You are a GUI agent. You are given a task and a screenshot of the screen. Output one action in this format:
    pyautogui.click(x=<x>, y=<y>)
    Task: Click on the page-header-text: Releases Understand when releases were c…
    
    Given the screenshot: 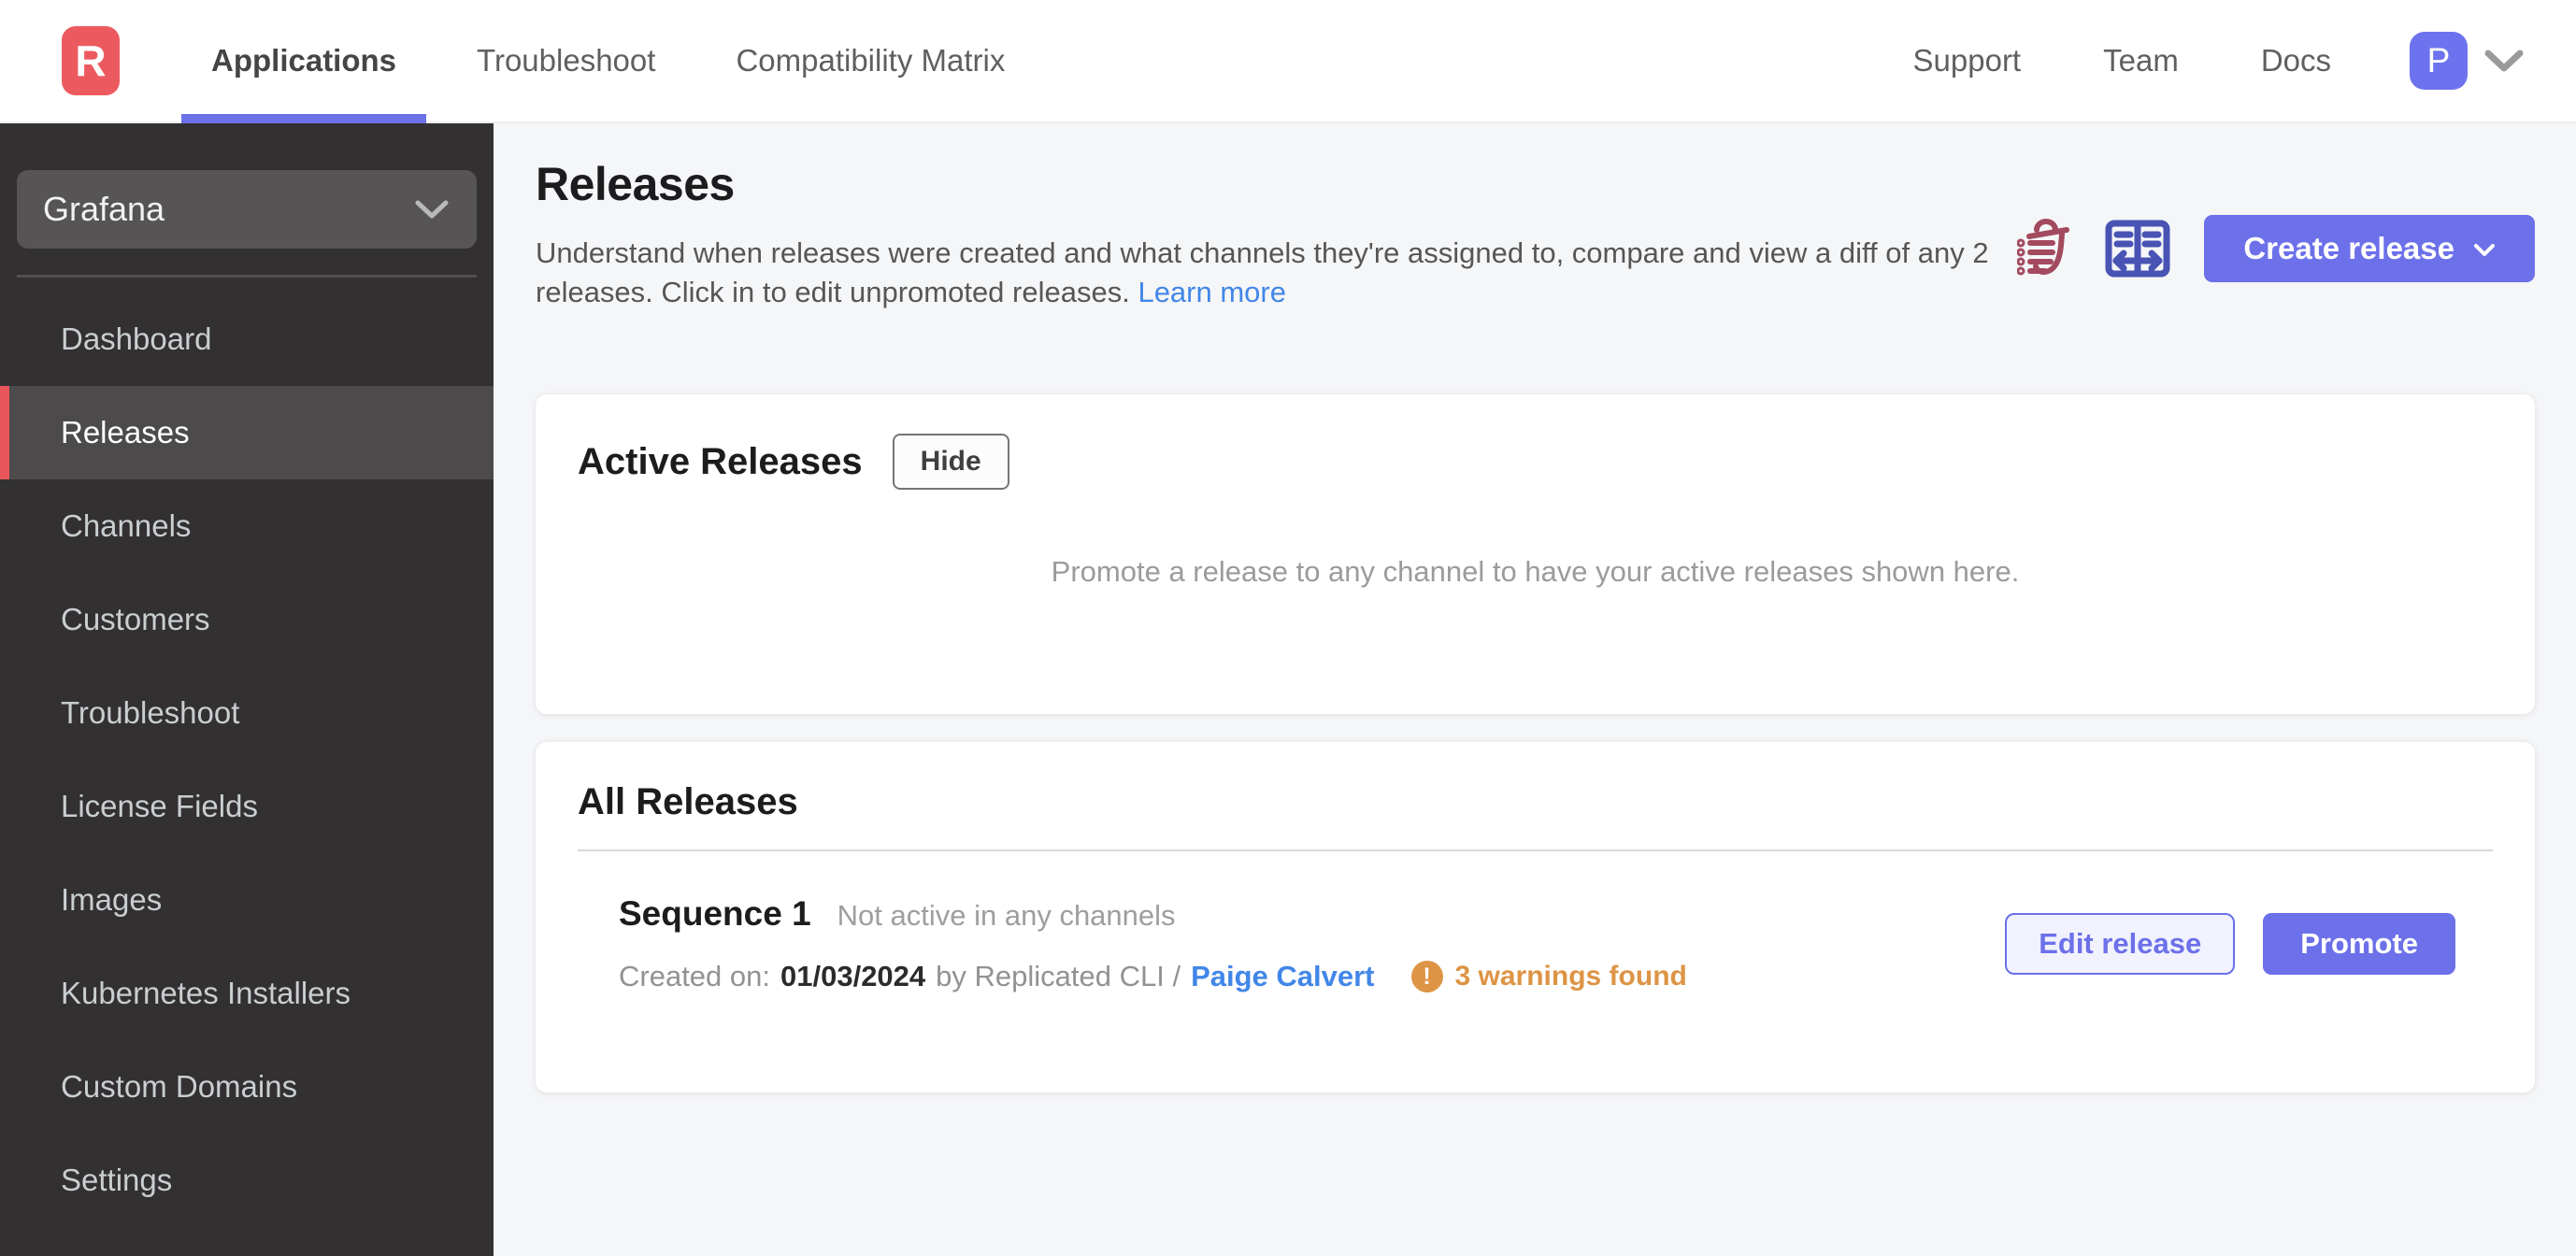 What is the action you would take?
    pyautogui.click(x=1265, y=234)
    